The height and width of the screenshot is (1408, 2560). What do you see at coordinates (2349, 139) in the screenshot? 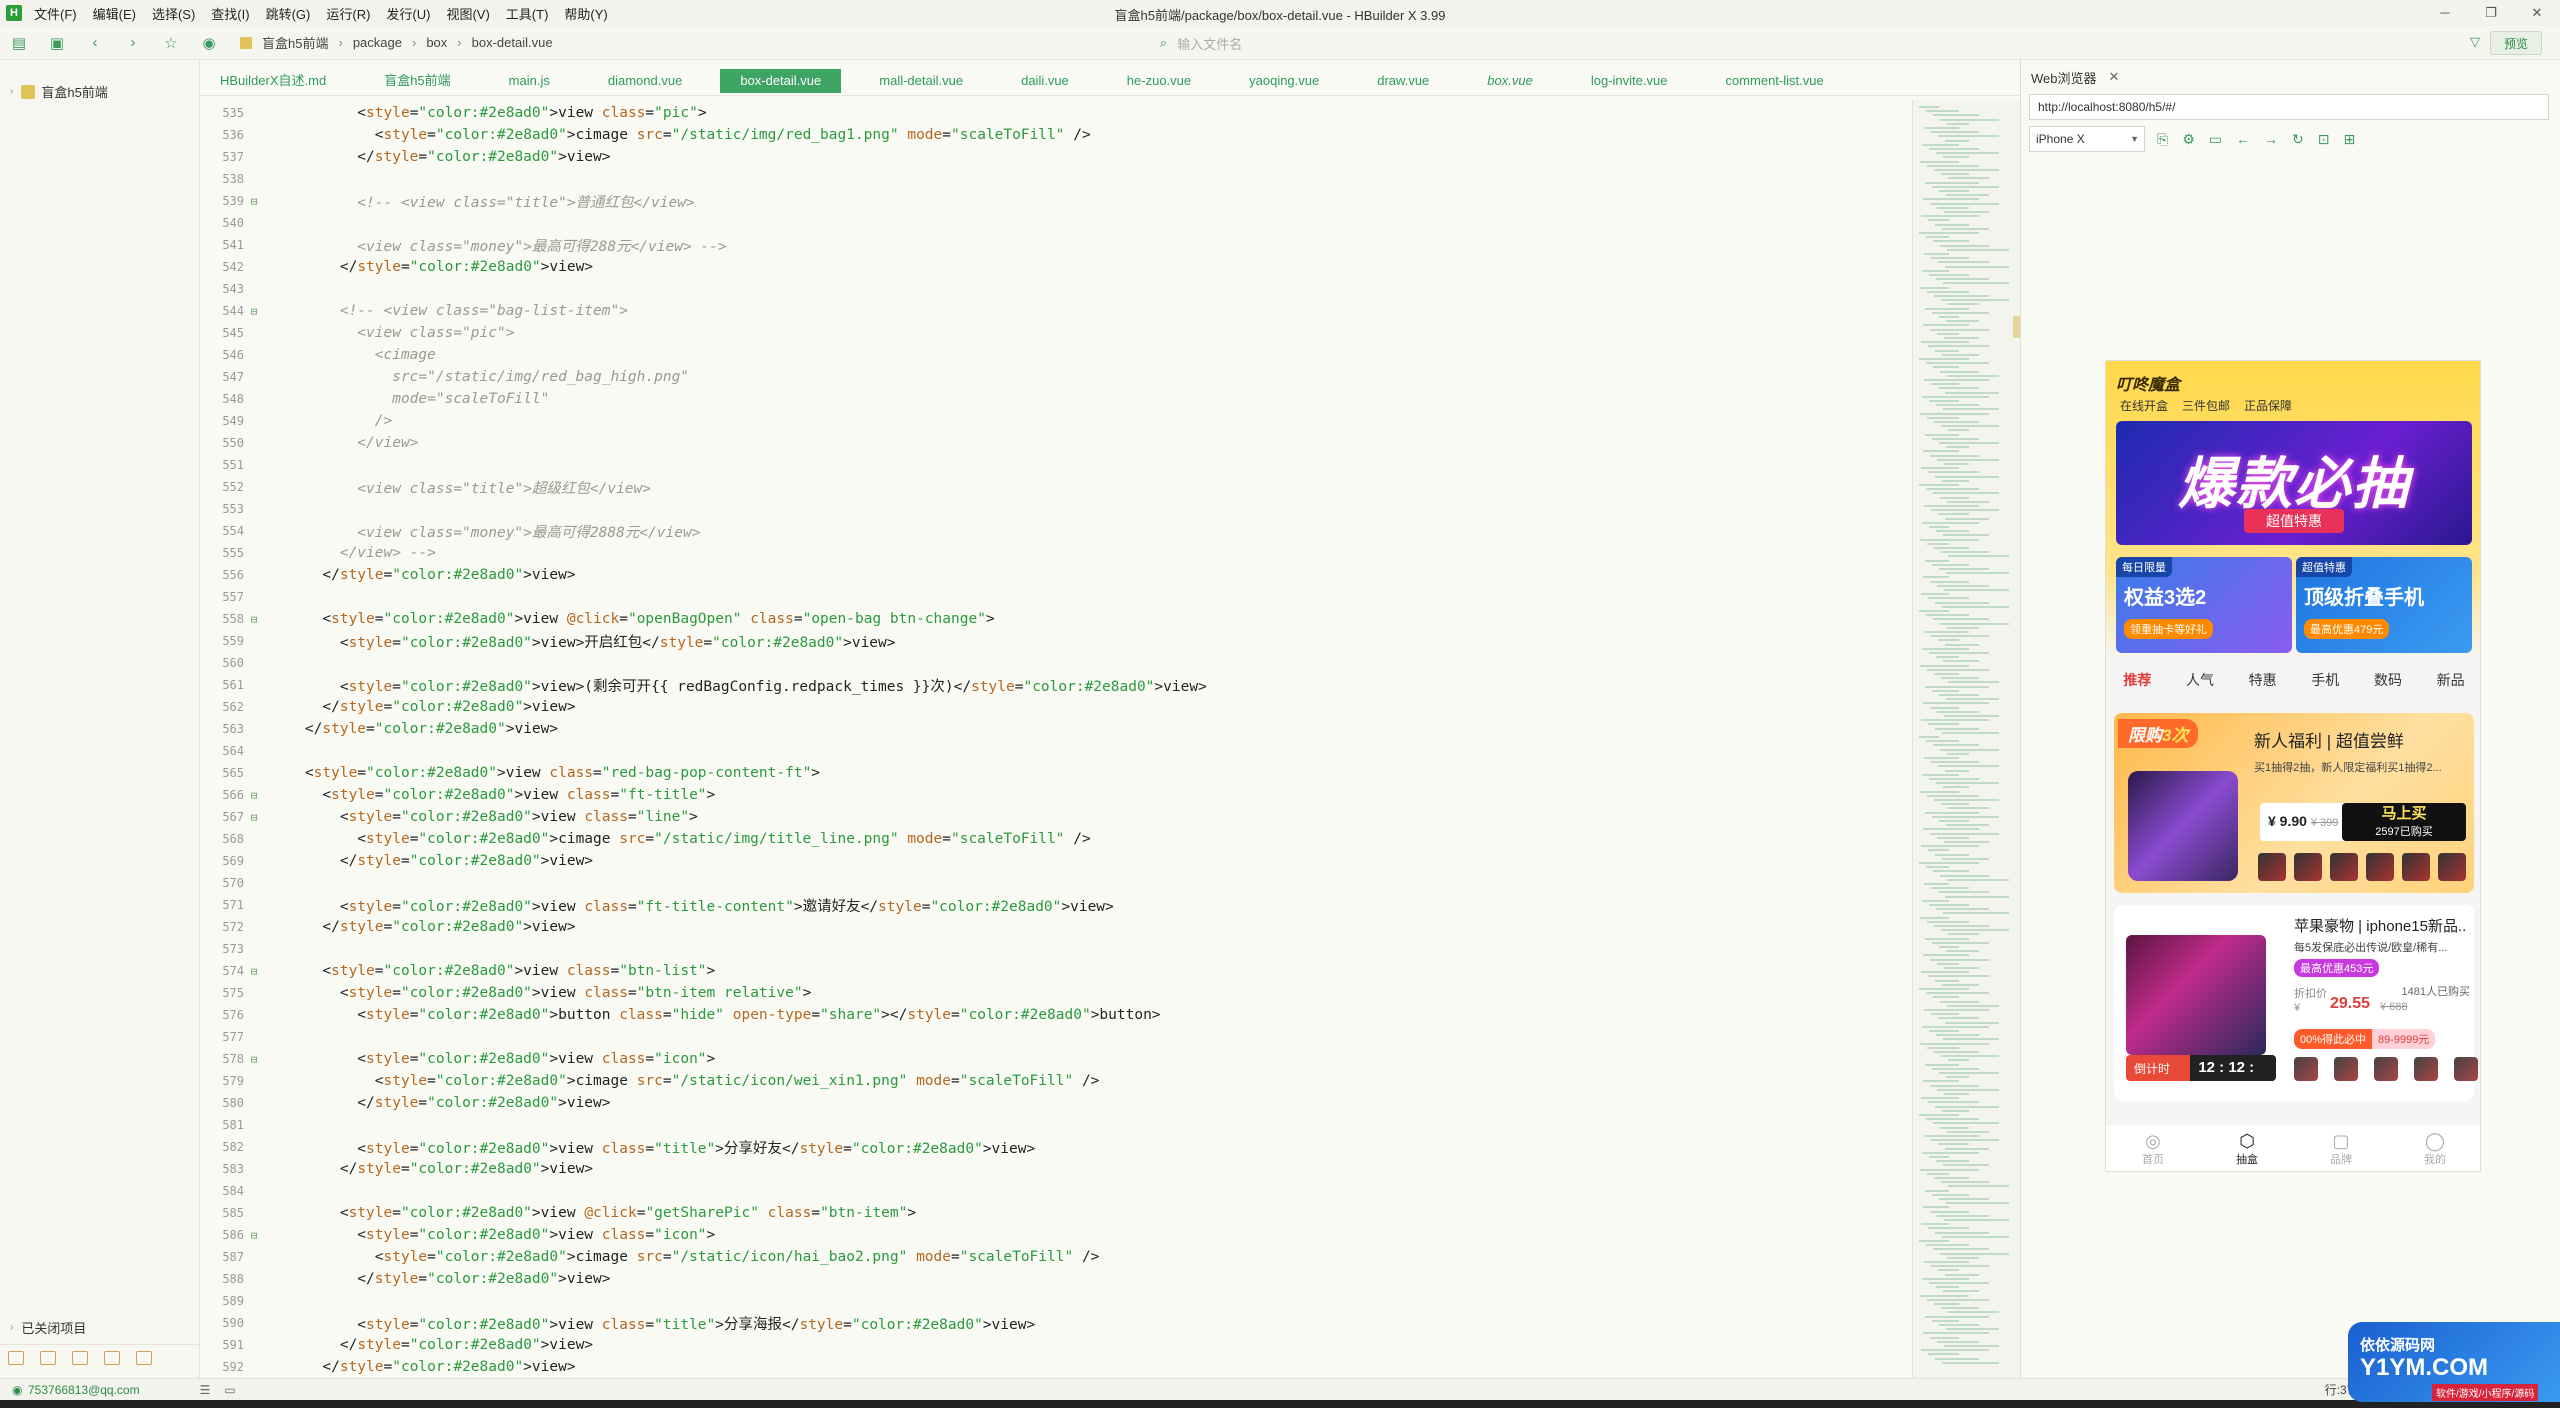
I see `qr-icon: ⊞` at bounding box center [2349, 139].